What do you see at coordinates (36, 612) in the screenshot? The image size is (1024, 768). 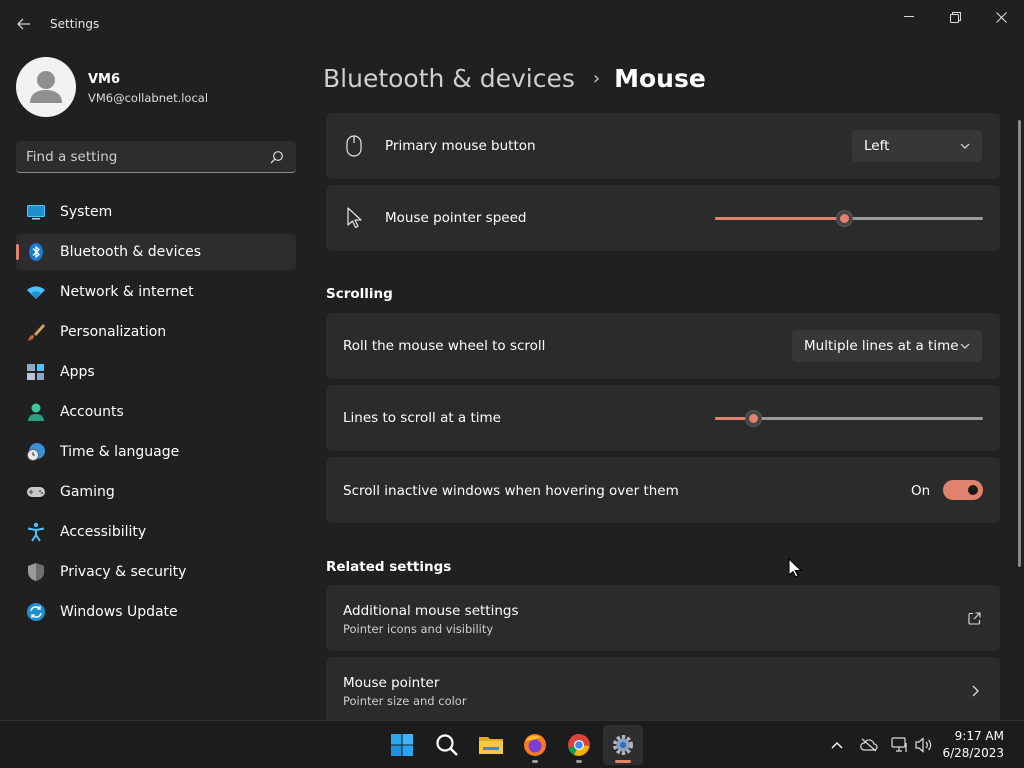 I see `update-icon` at bounding box center [36, 612].